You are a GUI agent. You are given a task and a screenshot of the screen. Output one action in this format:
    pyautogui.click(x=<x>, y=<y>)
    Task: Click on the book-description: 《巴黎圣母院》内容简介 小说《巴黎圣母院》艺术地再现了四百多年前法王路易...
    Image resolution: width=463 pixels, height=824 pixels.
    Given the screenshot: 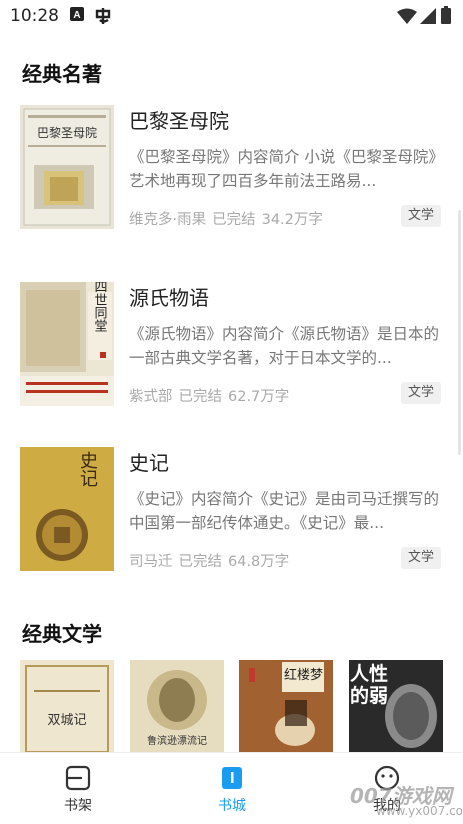 What is the action you would take?
    pyautogui.click(x=283, y=169)
    